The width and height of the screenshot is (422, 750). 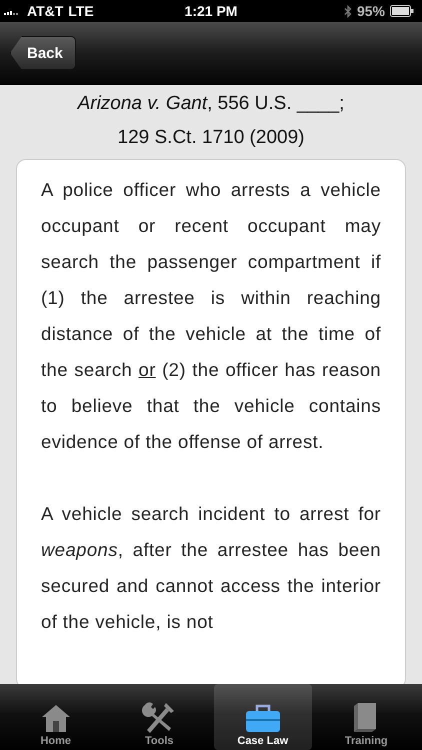 What do you see at coordinates (43, 53) in the screenshot?
I see `back-button: Back` at bounding box center [43, 53].